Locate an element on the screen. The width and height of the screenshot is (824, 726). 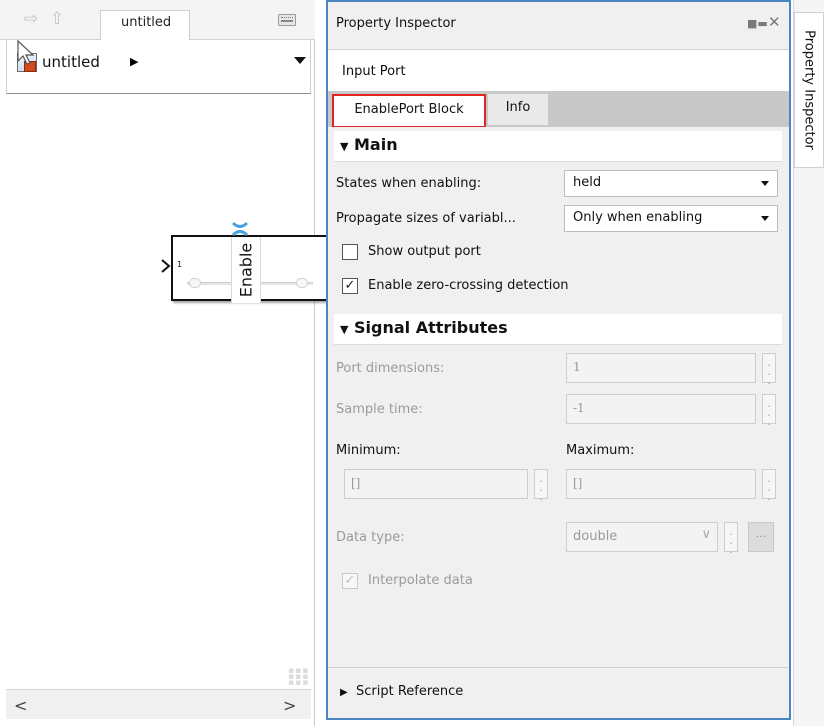
inspector-titlebar: Property Inspector ■▬ ✕ is located at coordinates (558, 26).